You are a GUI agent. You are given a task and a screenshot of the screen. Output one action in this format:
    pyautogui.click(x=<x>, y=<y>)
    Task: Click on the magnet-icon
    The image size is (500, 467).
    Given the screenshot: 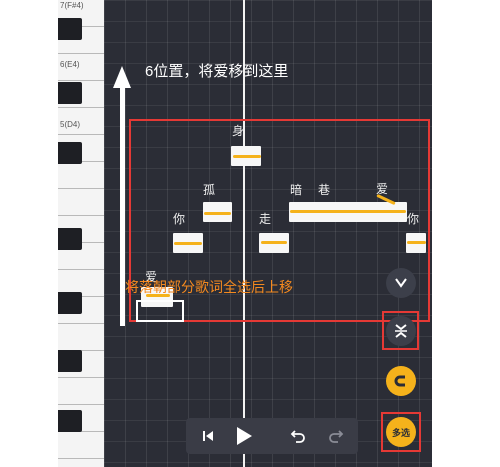 What is the action you would take?
    pyautogui.click(x=399, y=381)
    